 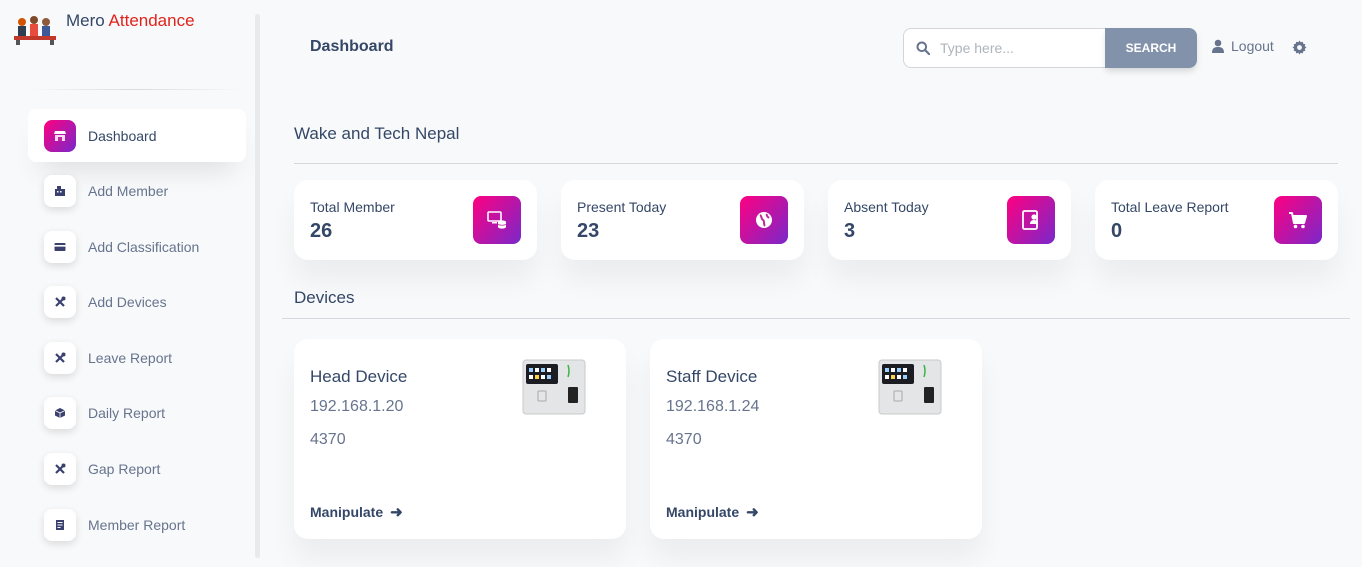 What do you see at coordinates (60, 135) in the screenshot?
I see `shop-icon` at bounding box center [60, 135].